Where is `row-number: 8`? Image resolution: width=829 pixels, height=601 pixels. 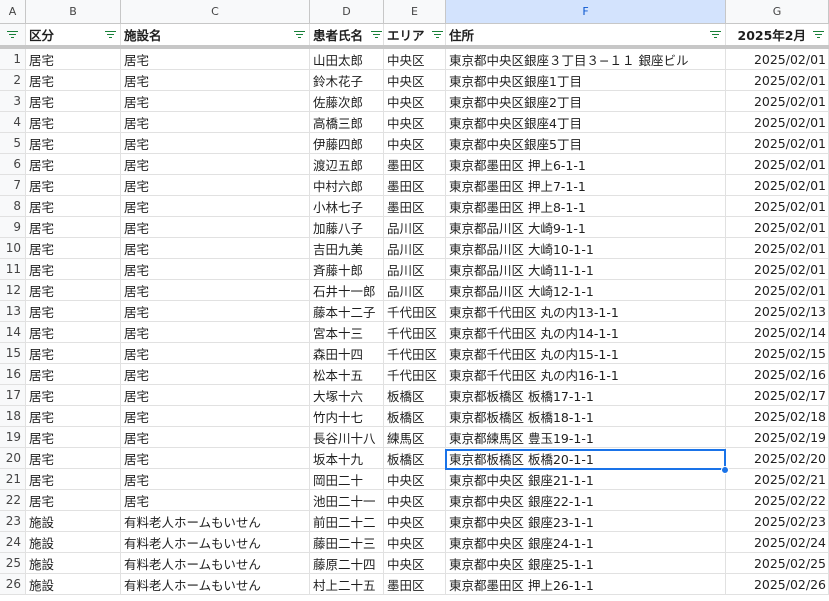
row-number: 8 is located at coordinates (13, 206).